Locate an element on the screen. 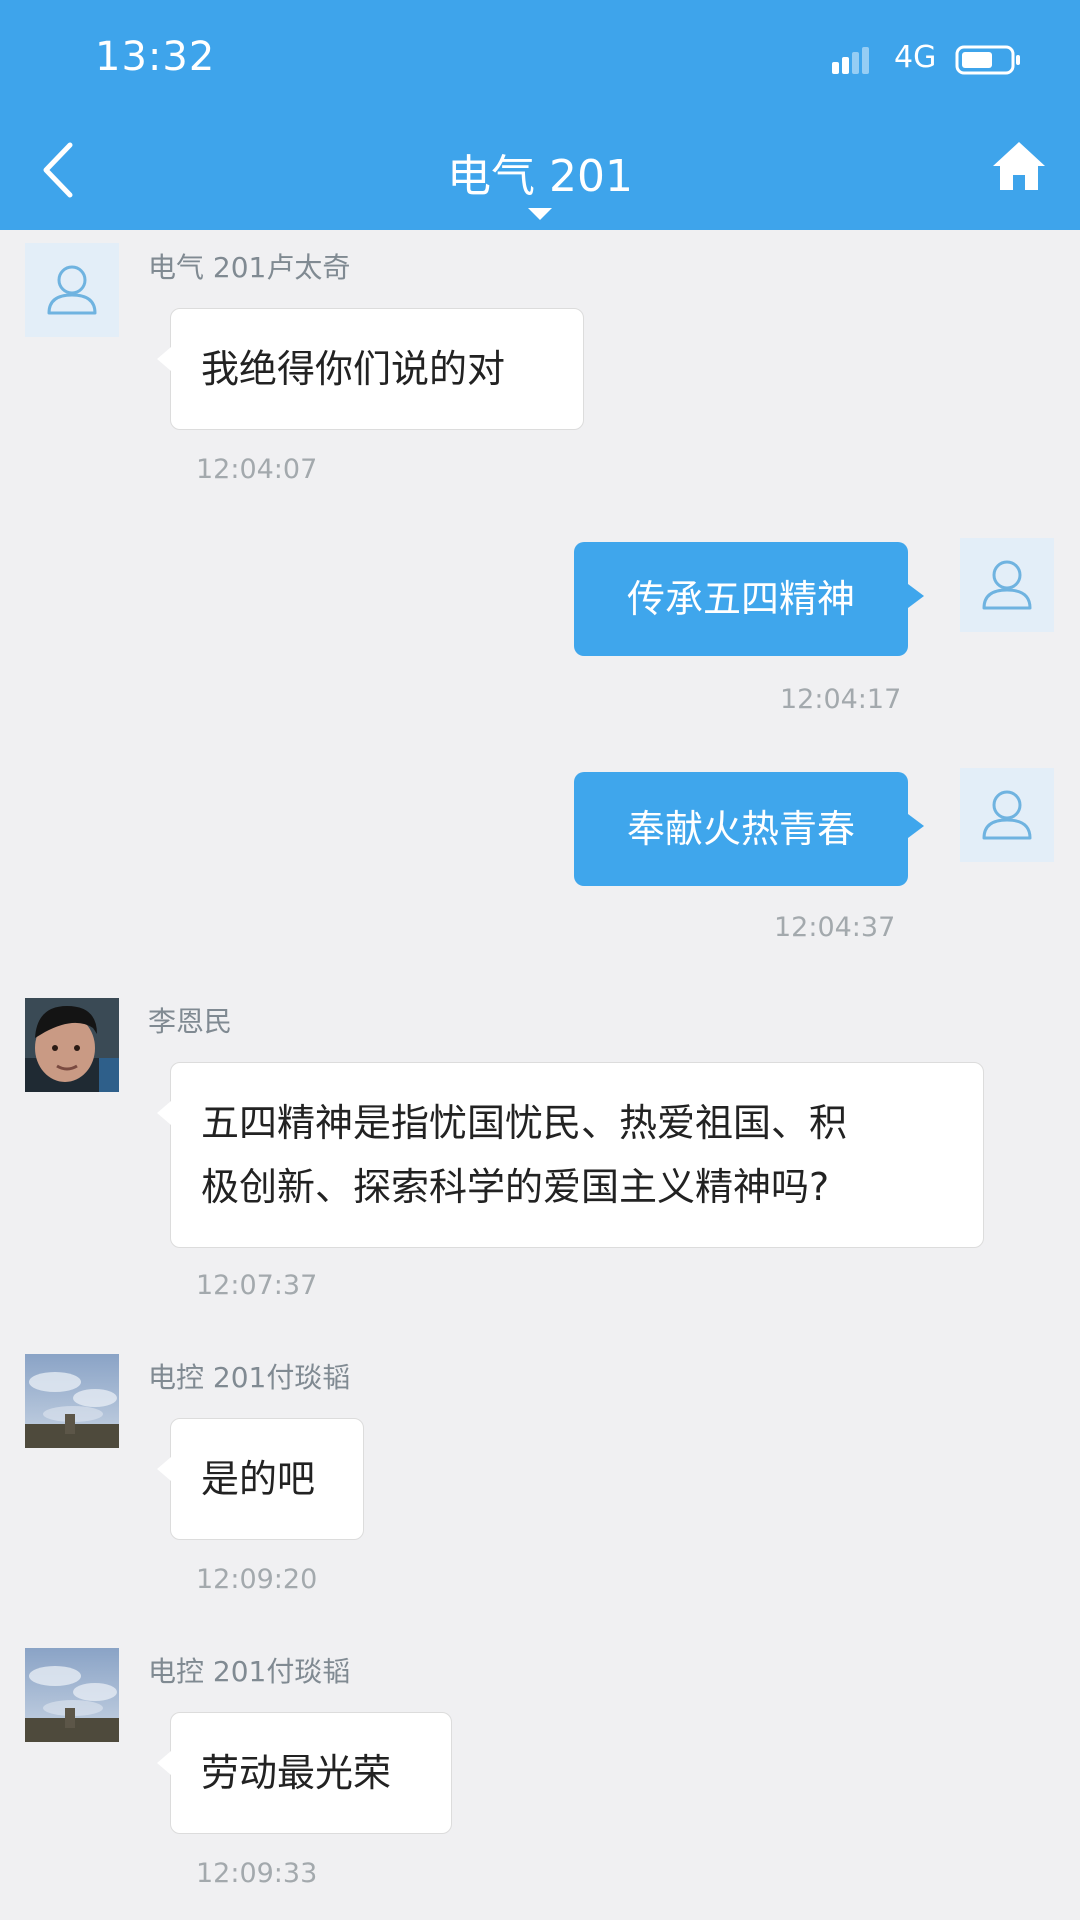  message-text: 奉献火热青春 is located at coordinates (740, 829).